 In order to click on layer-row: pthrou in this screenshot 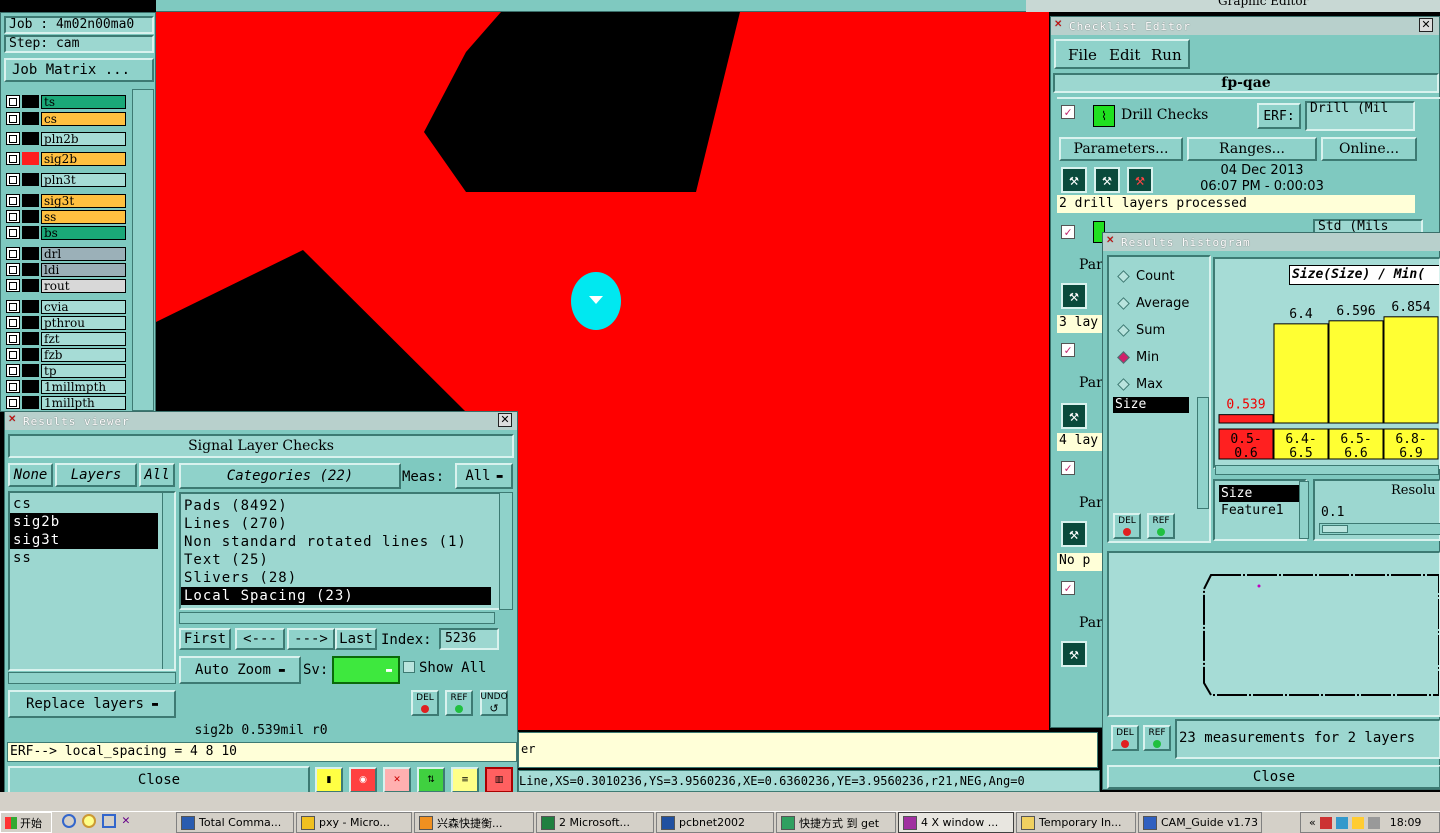, I will do `click(66, 322)`.